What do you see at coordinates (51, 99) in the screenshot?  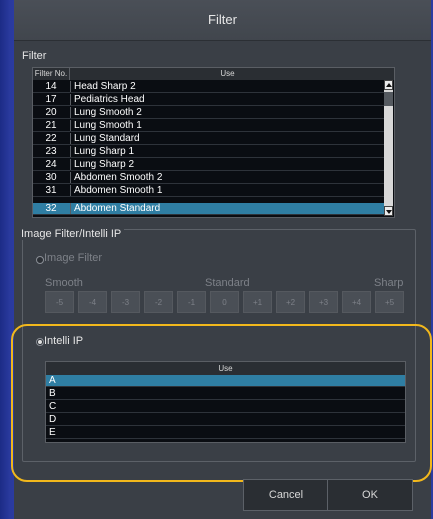 I see `filter-no: 17` at bounding box center [51, 99].